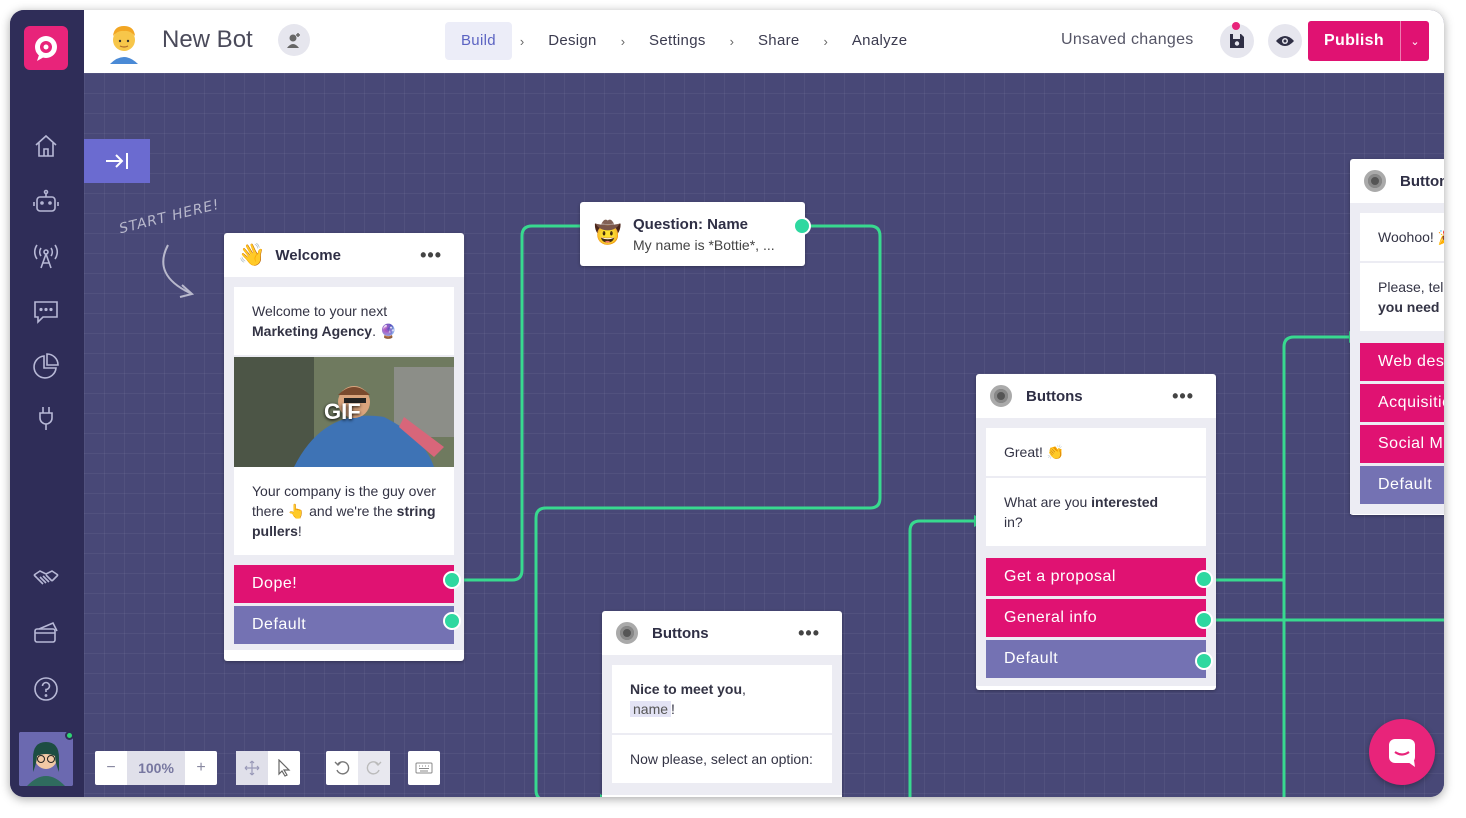 Image resolution: width=1466 pixels, height=818 pixels. Describe the element at coordinates (46, 366) in the screenshot. I see `analytics-icon` at that location.